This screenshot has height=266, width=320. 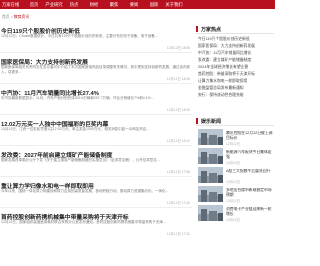 I want to click on hot-news-link: 2024年全球经济增长有望企稳, so click(x=236, y=67).